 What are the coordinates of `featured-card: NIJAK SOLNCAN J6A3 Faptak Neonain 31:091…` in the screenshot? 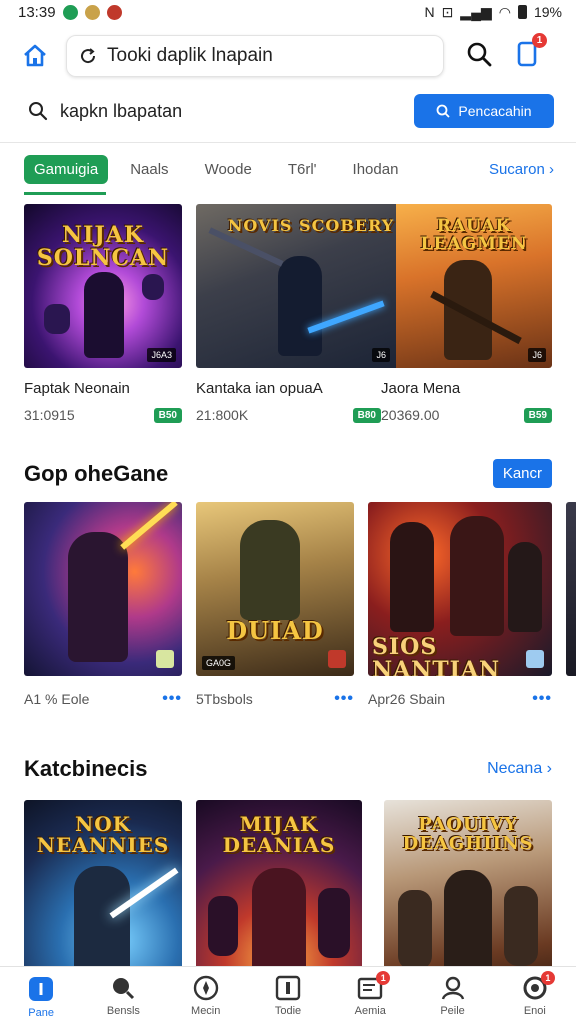 It's located at (103, 313).